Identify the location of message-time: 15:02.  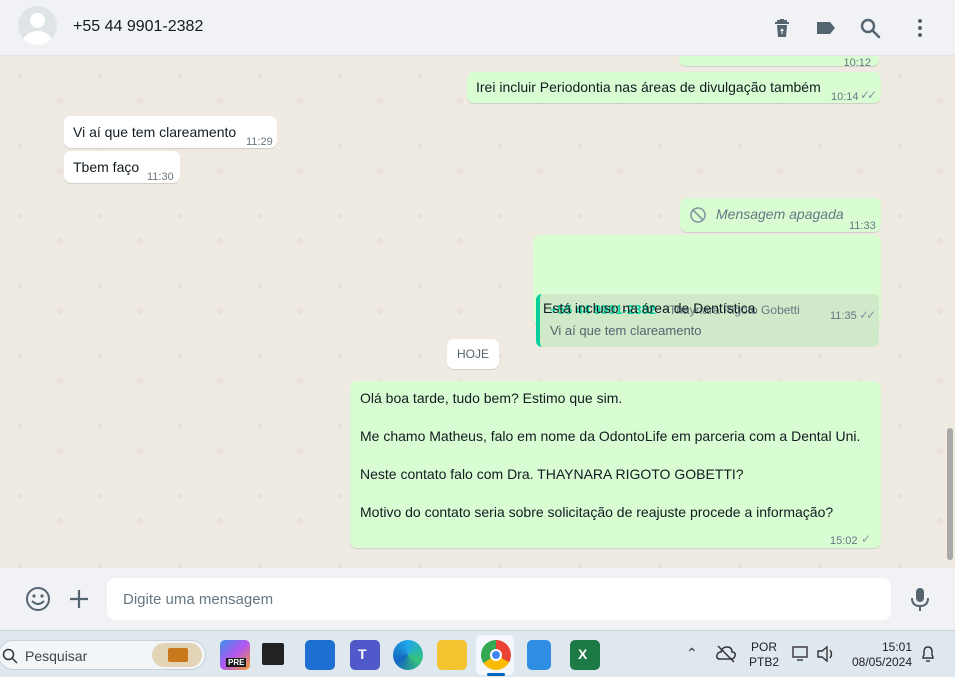
(844, 541).